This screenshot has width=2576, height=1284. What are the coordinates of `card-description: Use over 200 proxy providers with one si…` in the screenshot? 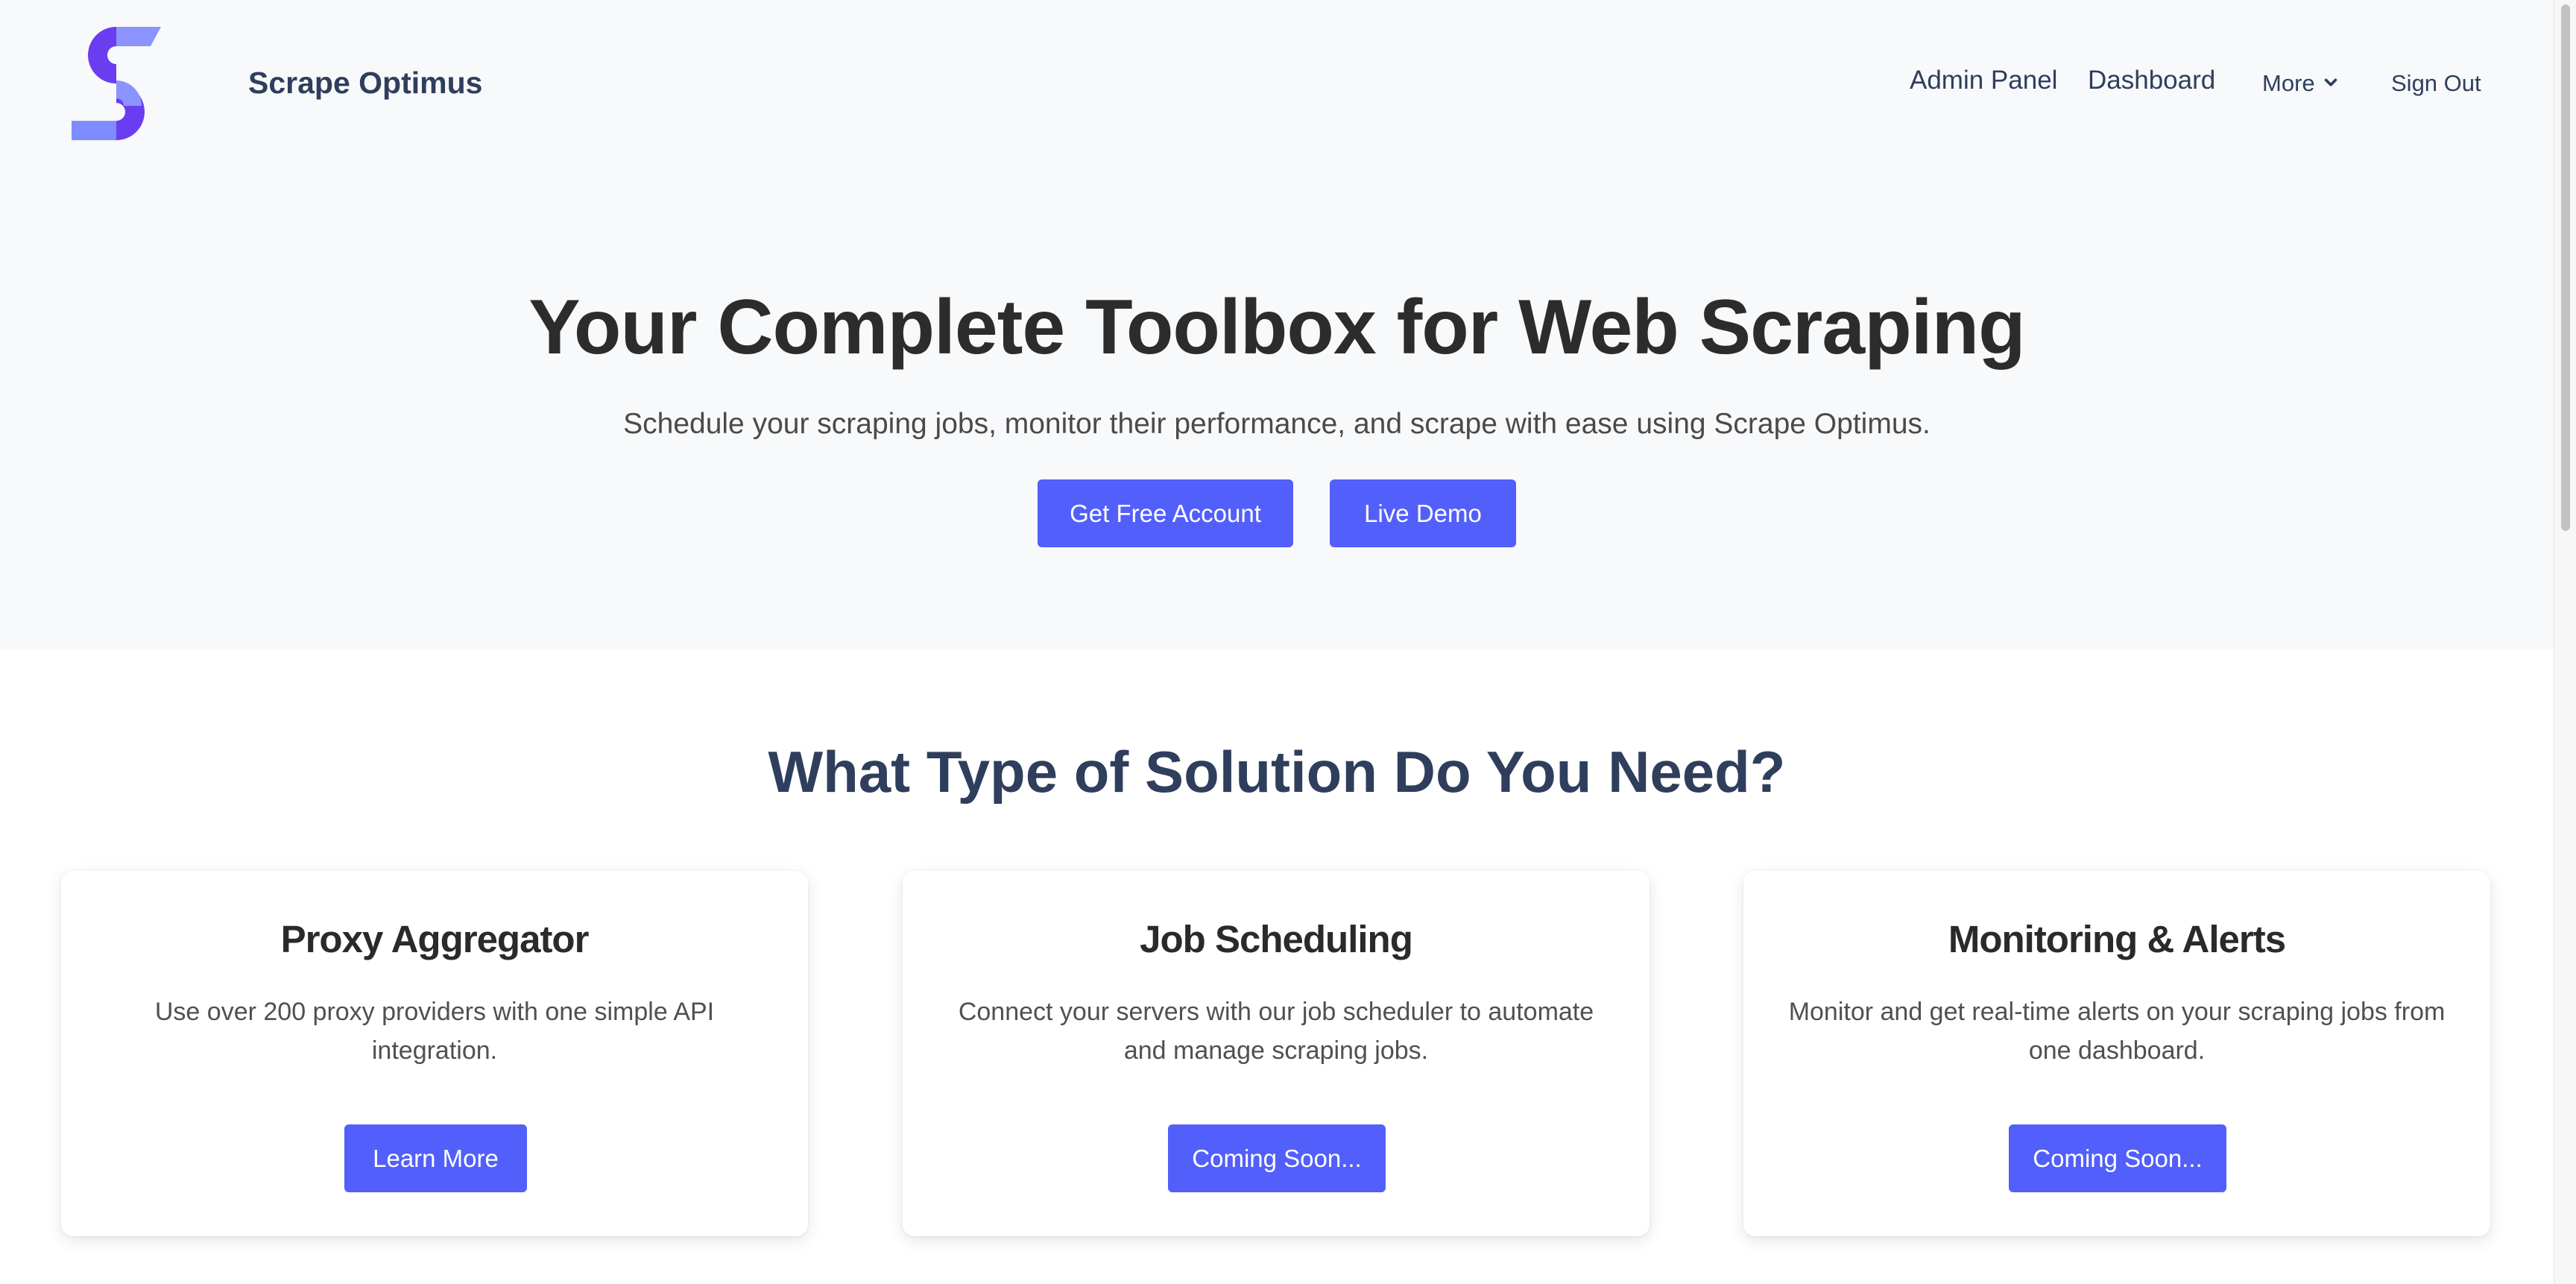 It's located at (434, 1032).